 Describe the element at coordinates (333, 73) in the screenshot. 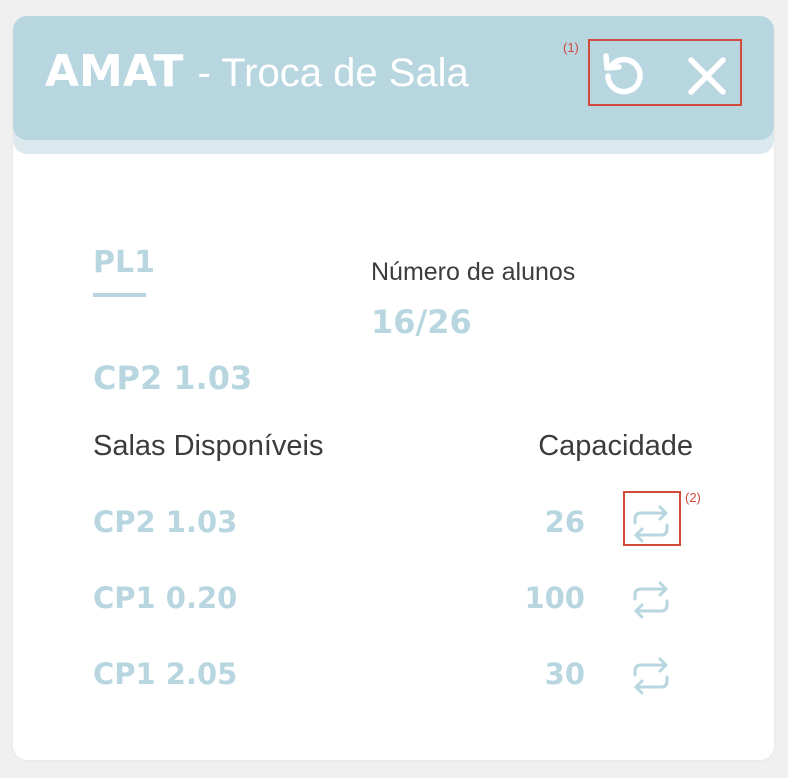

I see `dialog-subtitle: - Troca de Sala` at that location.